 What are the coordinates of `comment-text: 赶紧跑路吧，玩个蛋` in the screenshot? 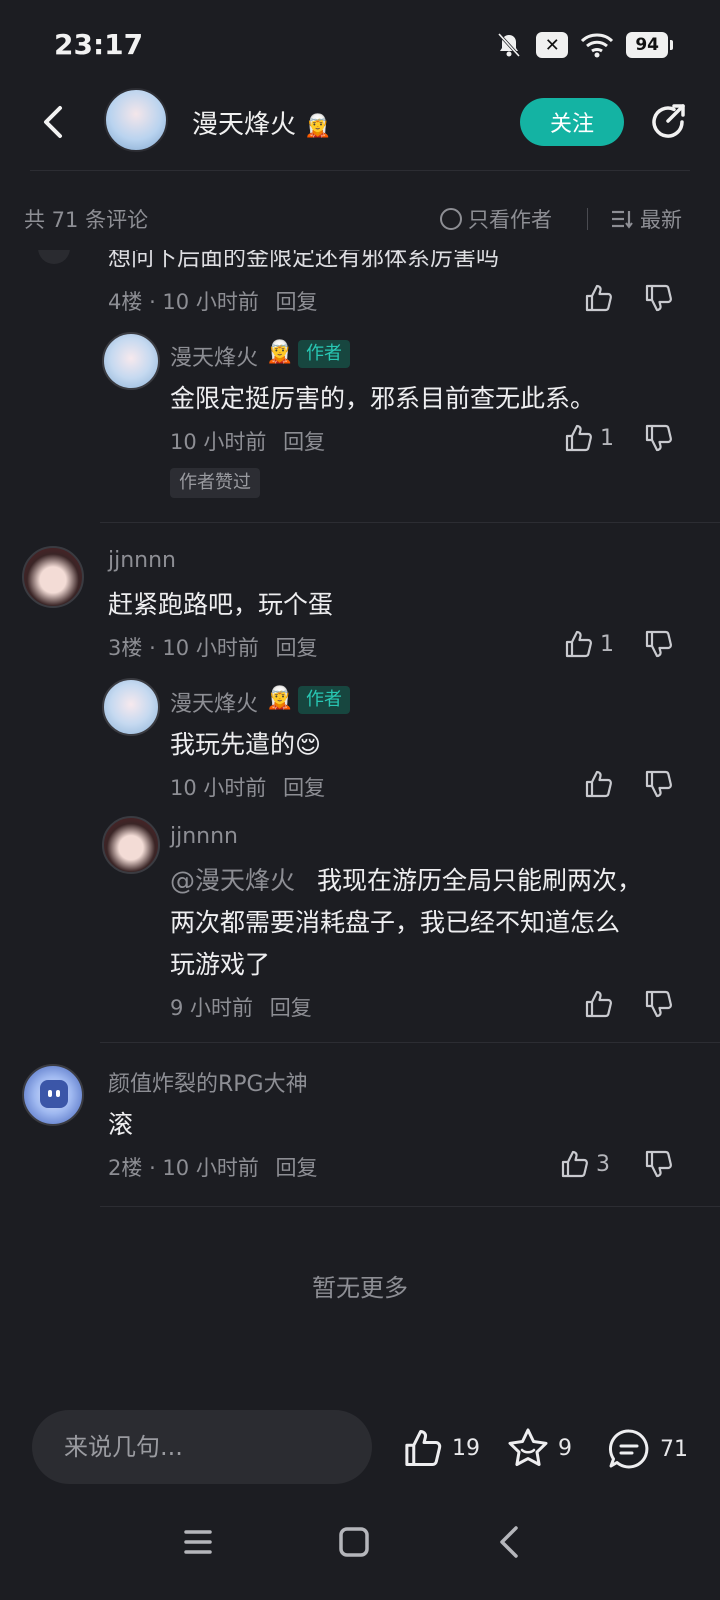 It's located at (221, 604).